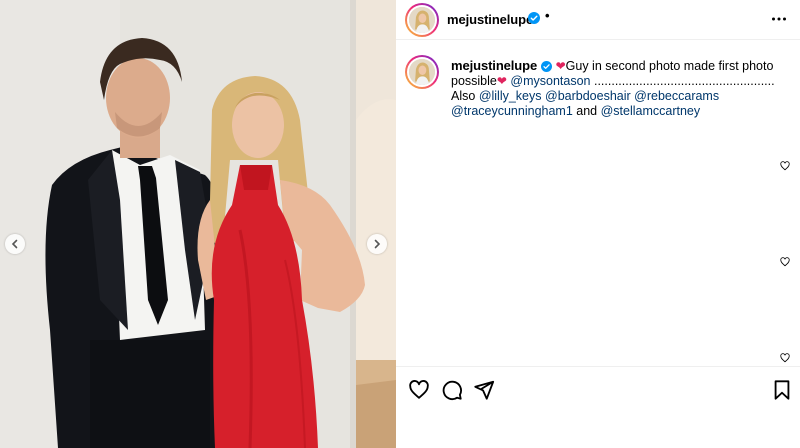 The image size is (800, 448). I want to click on header-avatar, so click(422, 20).